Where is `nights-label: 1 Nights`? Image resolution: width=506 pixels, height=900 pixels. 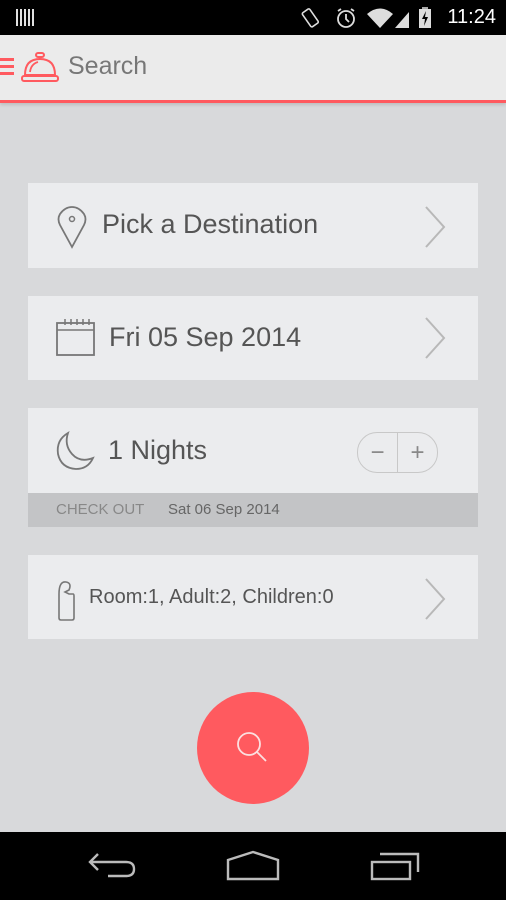
nights-label: 1 Nights is located at coordinates (158, 450).